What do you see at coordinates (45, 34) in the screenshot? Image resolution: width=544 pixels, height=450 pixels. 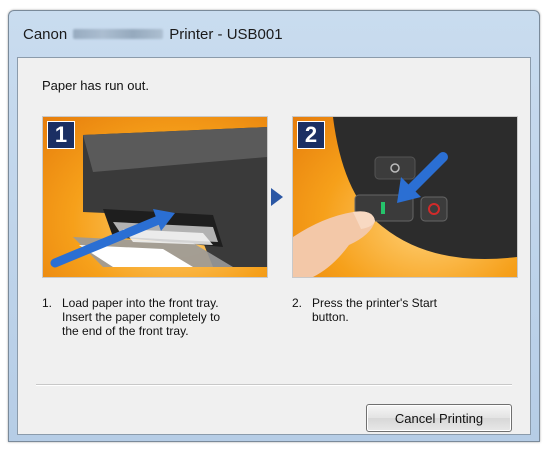 I see `window-title-prefix: Canon` at bounding box center [45, 34].